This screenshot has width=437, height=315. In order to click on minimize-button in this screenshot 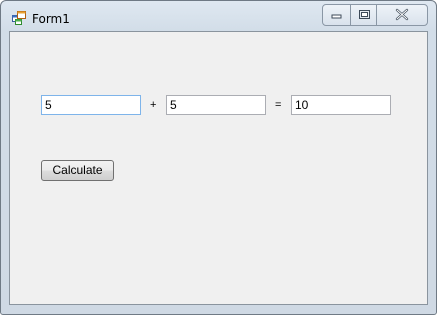, I will do `click(337, 15)`.